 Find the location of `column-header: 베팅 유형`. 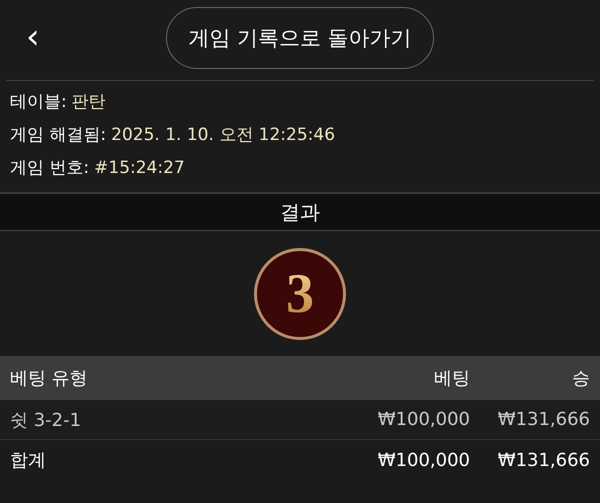

column-header: 베팅 유형 is located at coordinates (49, 378).